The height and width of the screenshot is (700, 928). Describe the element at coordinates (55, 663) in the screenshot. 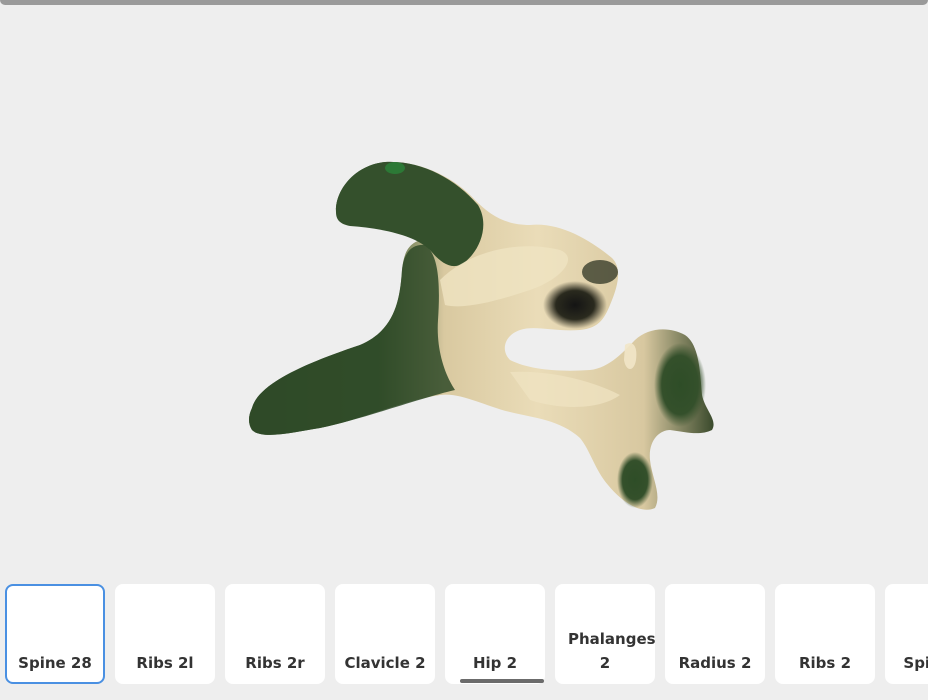

I see `thumbnail-label: Spine 28` at that location.